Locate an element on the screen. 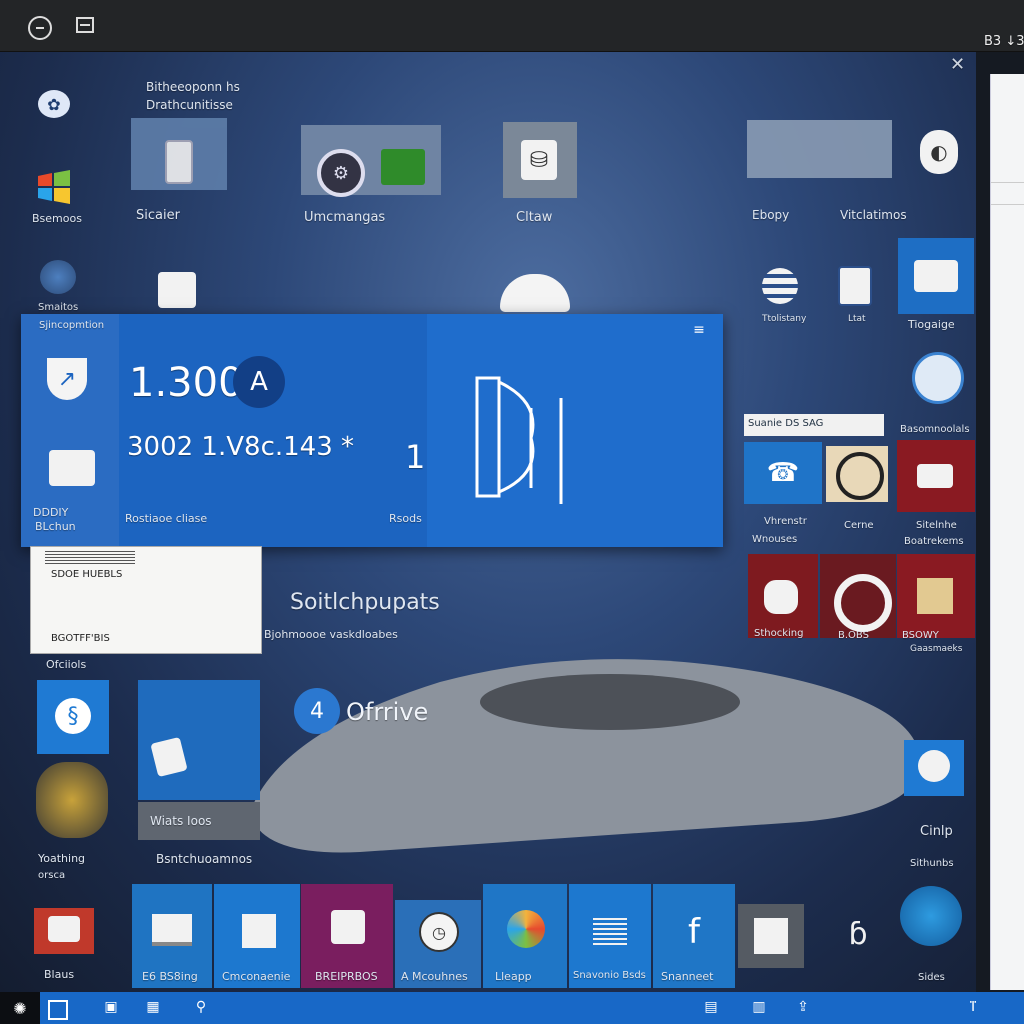  person-icon: ☎ is located at coordinates (783, 473).